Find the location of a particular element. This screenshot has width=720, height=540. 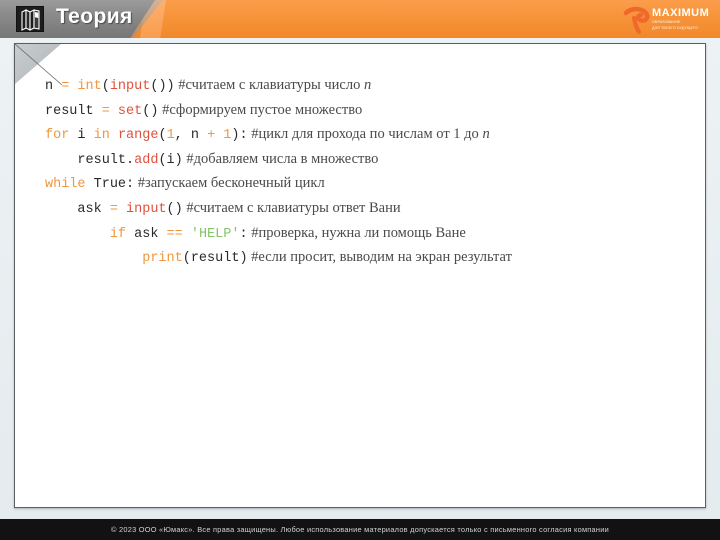

code-token: i is located at coordinates (81, 136).